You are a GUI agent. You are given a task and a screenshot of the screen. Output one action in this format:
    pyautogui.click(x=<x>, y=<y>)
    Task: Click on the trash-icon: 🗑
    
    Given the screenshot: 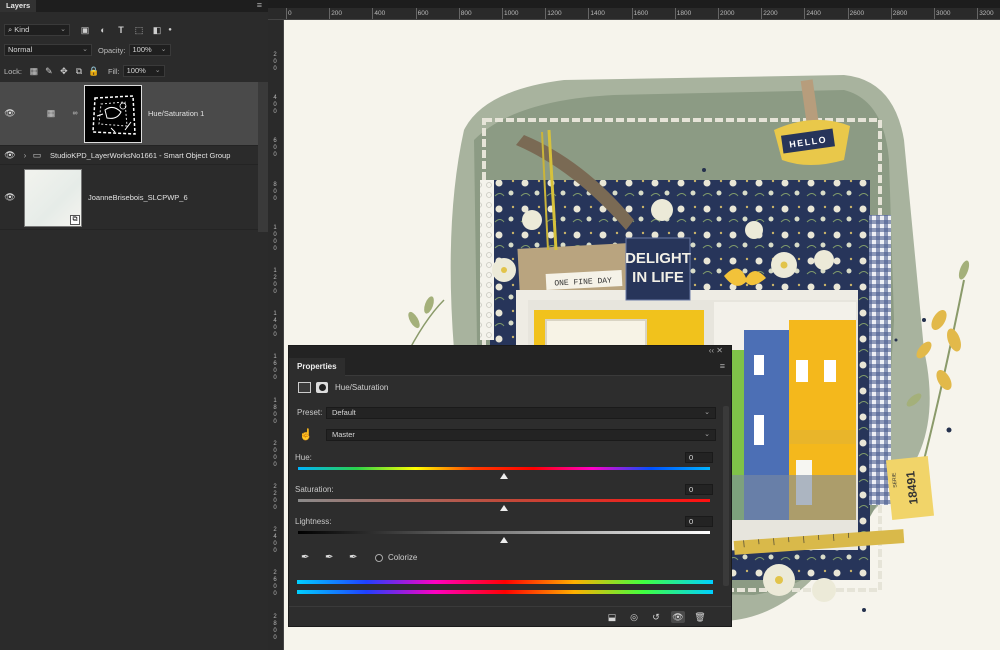 What is the action you would take?
    pyautogui.click(x=700, y=617)
    